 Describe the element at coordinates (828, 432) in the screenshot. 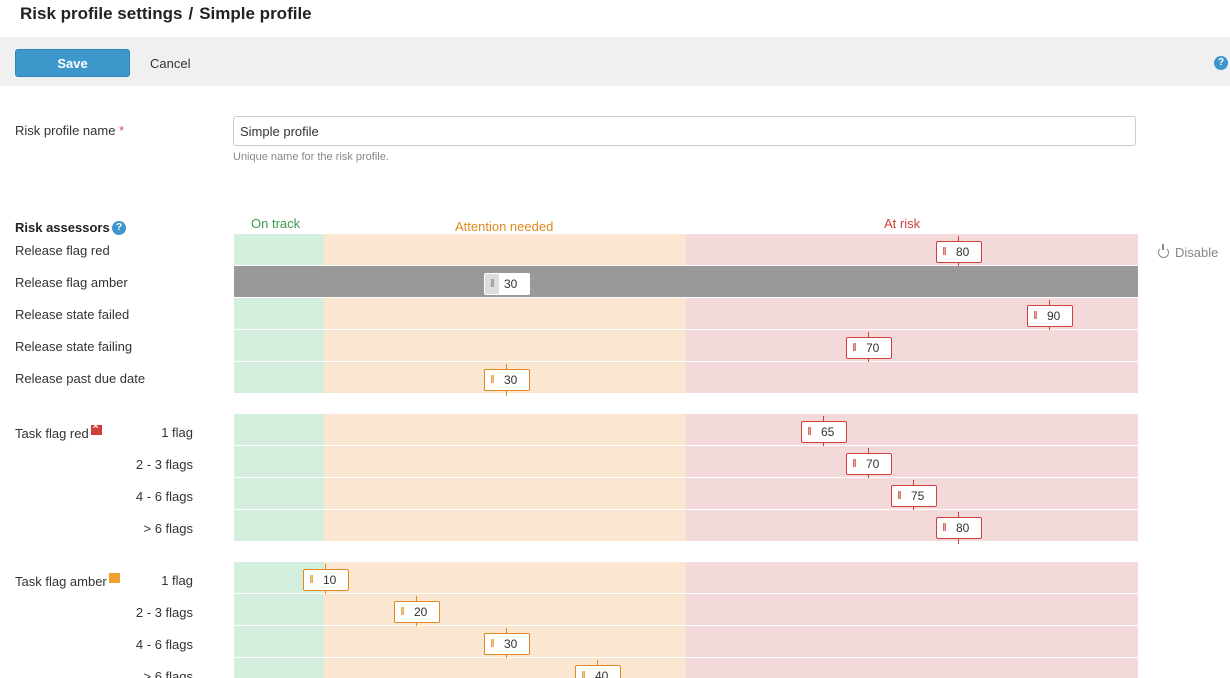

I see `risk-slider-value: 65` at that location.